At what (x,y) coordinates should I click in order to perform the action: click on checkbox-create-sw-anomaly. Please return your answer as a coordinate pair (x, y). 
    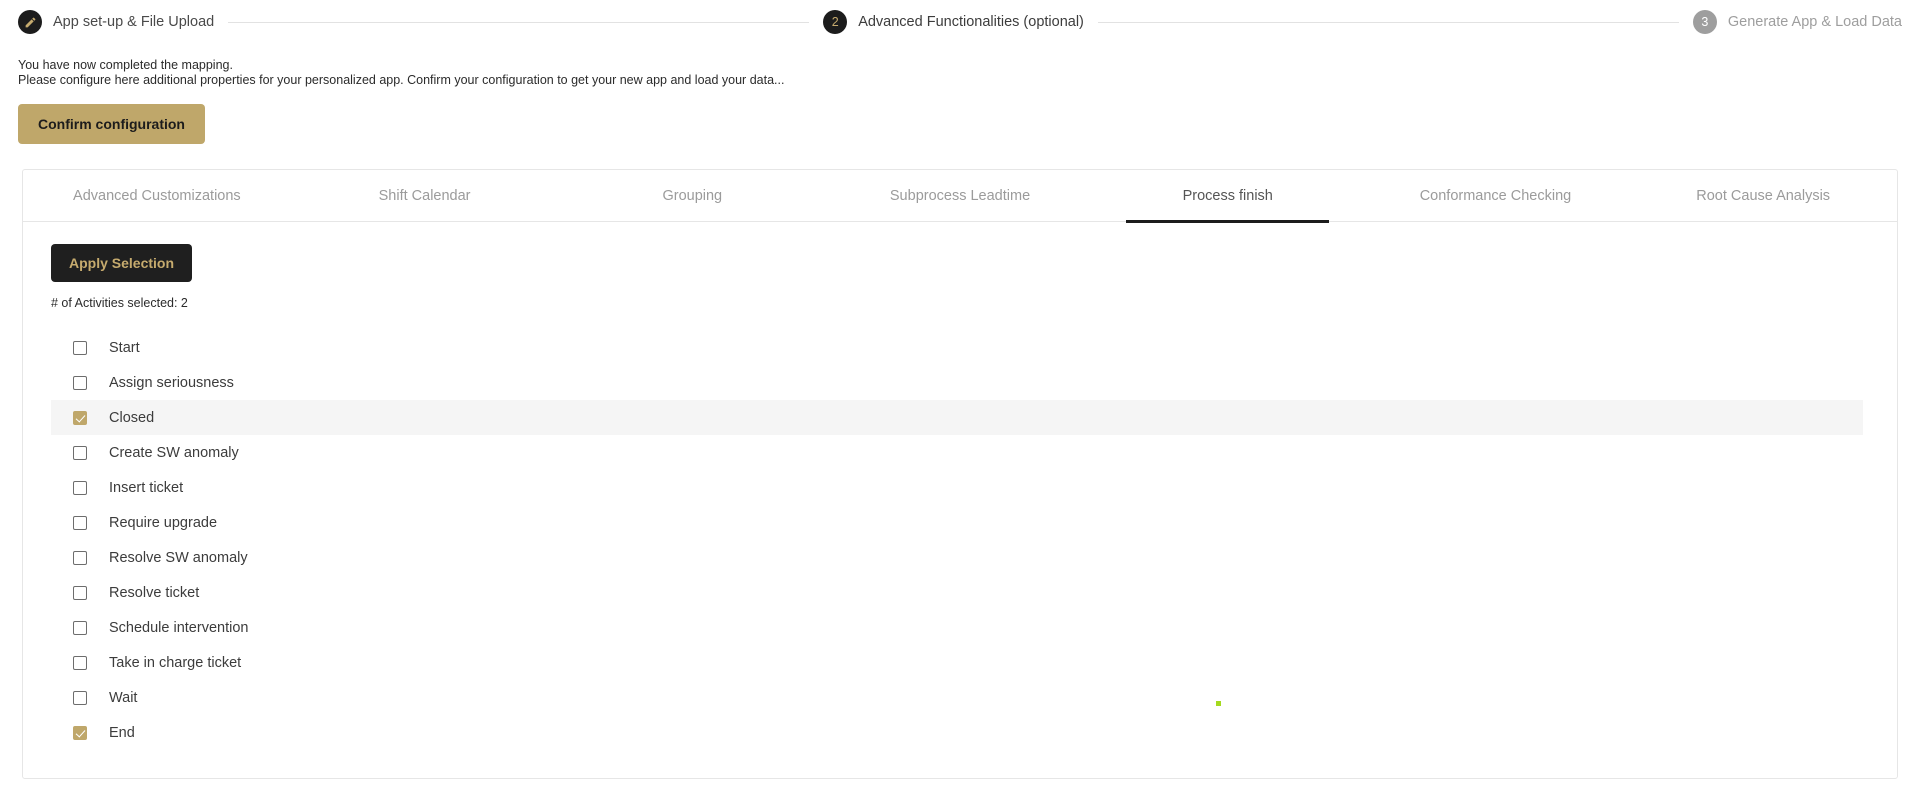
    Looking at the image, I should click on (80, 452).